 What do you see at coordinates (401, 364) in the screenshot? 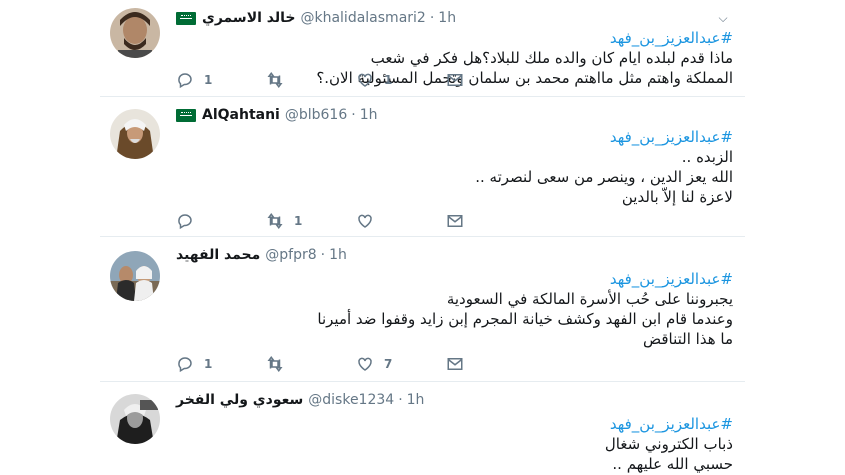
I see `like-button: 7` at bounding box center [401, 364].